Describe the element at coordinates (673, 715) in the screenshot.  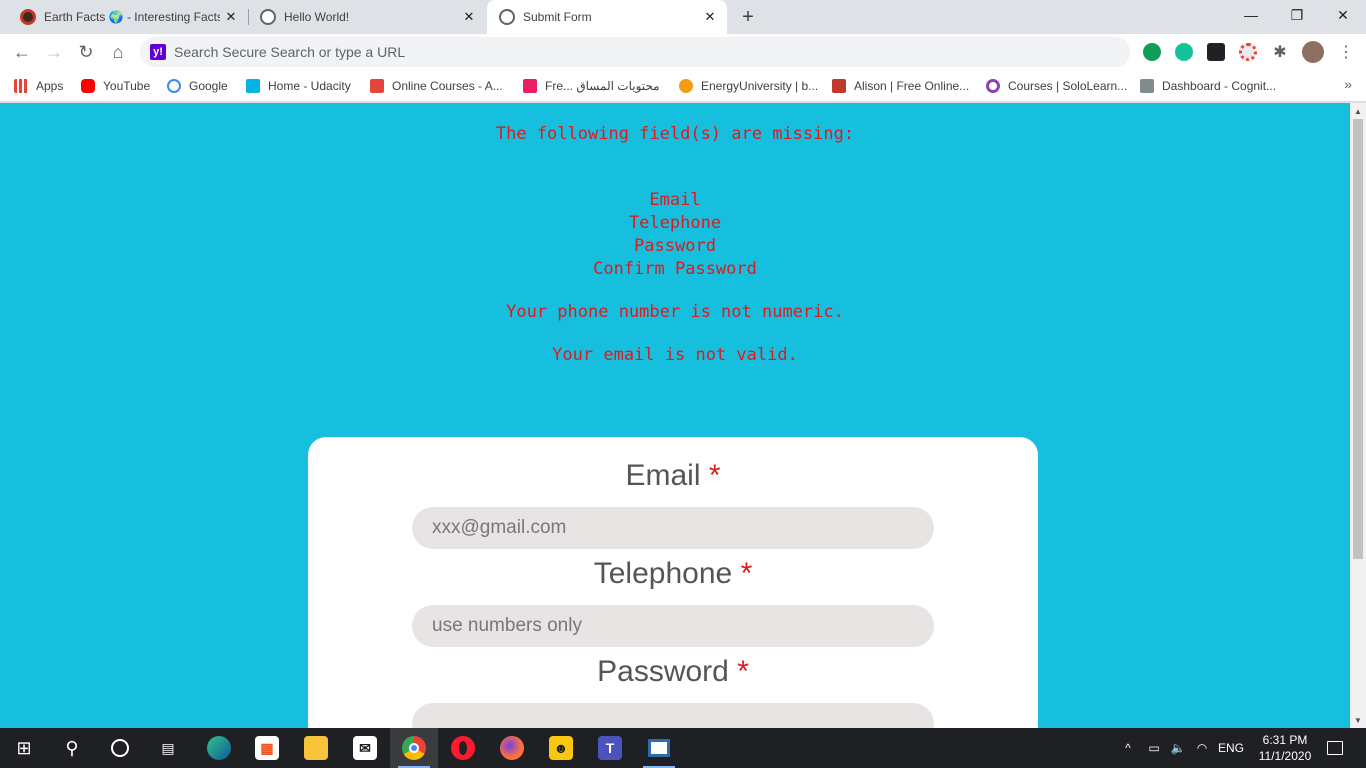
I see `password-field` at that location.